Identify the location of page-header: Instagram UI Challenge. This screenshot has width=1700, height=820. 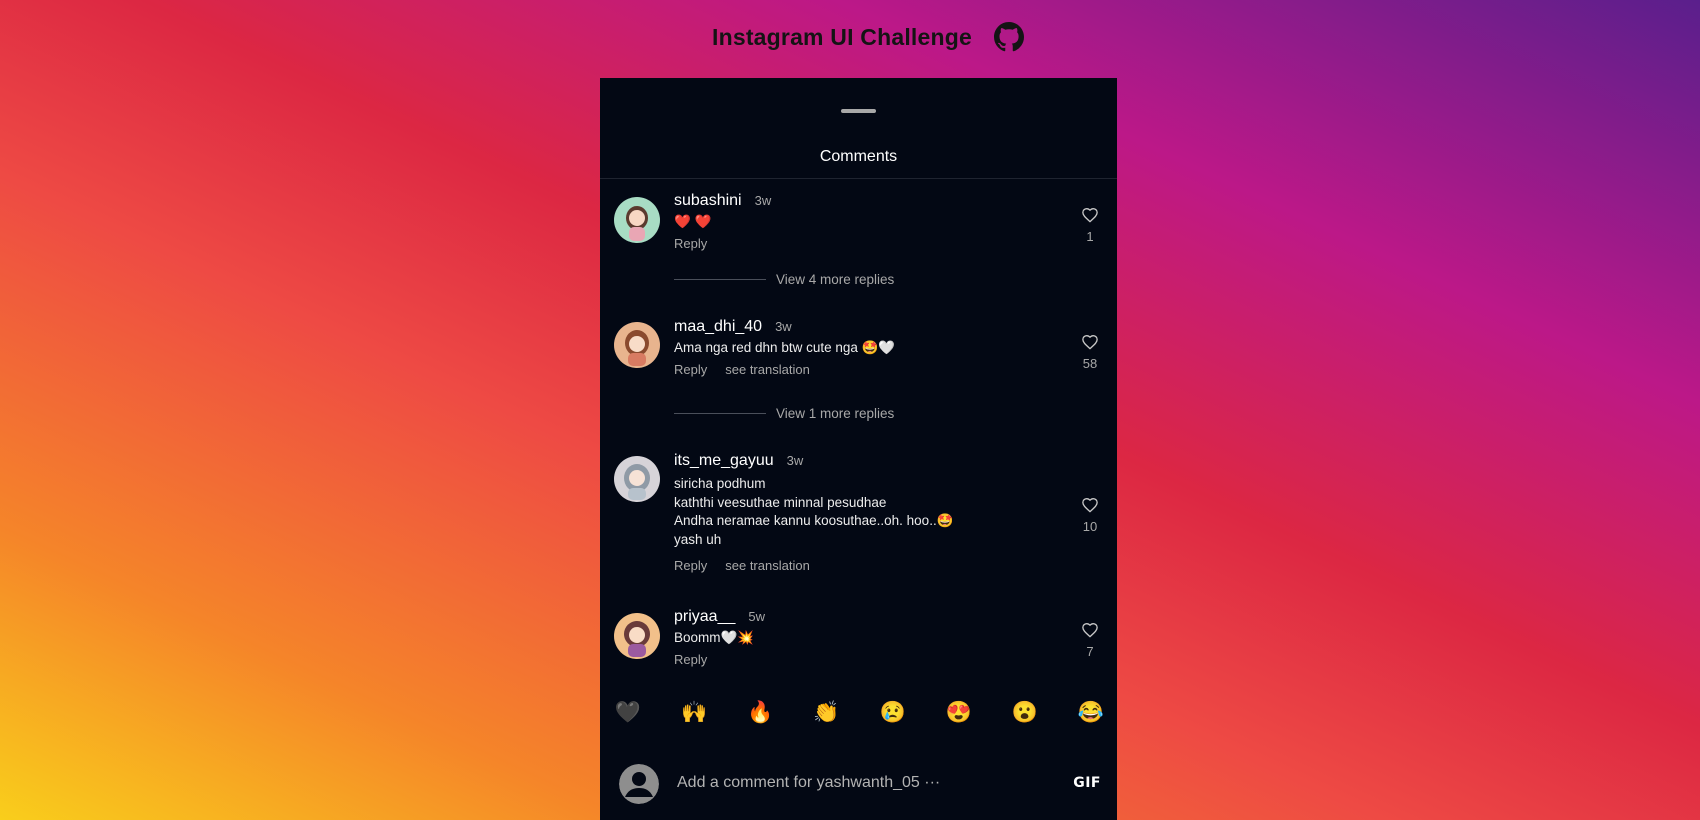
(850, 37).